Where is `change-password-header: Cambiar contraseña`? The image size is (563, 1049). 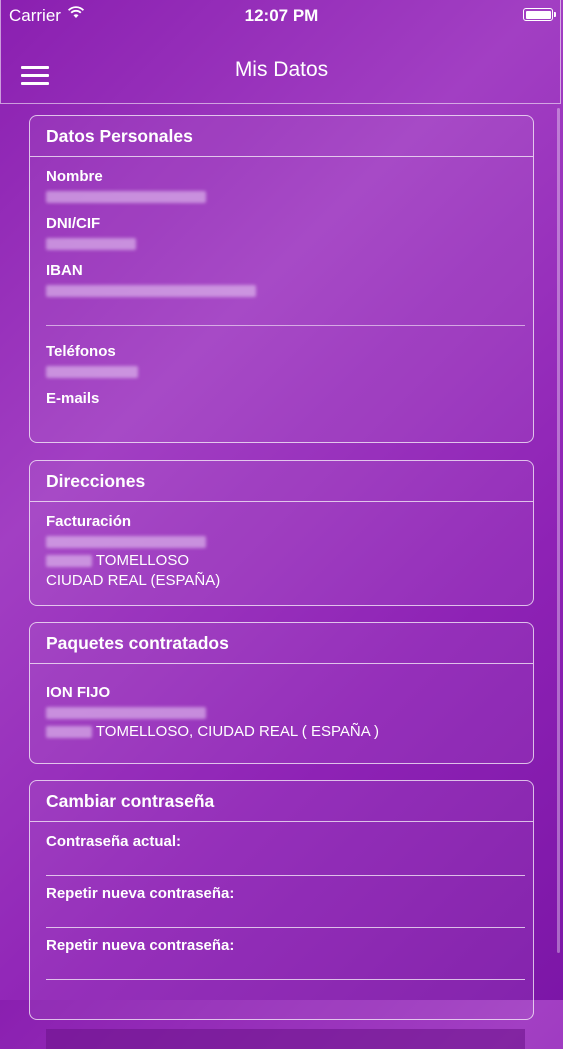 change-password-header: Cambiar contraseña is located at coordinates (281, 801).